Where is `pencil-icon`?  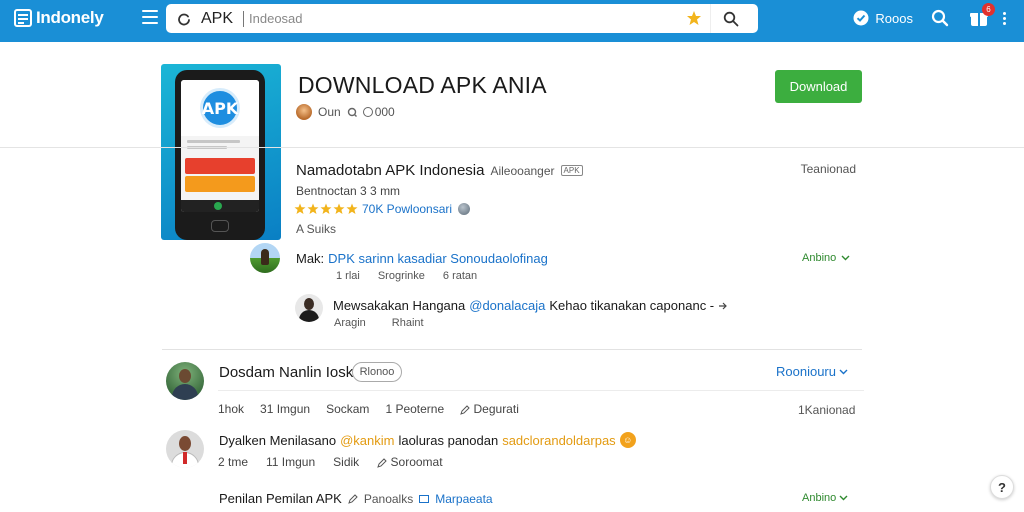
pencil-icon is located at coordinates (382, 463).